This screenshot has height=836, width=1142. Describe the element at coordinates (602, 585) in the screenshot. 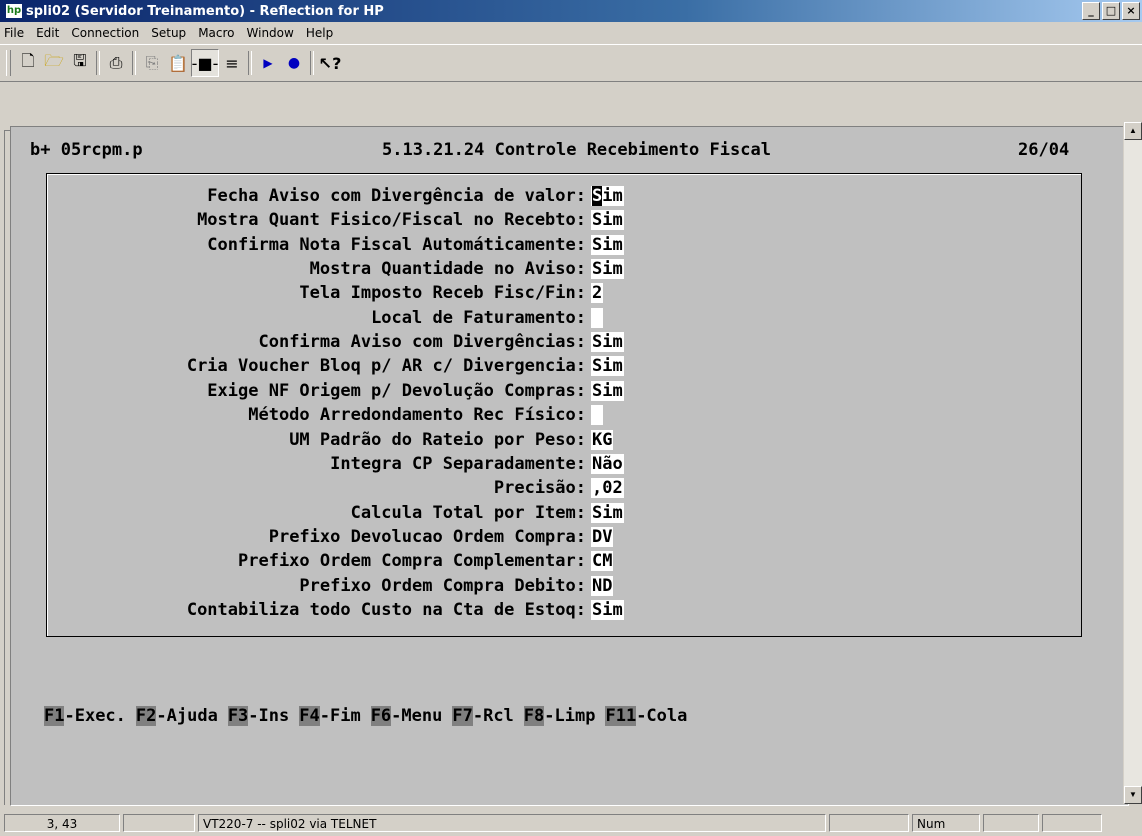

I see `field-value: ND` at that location.